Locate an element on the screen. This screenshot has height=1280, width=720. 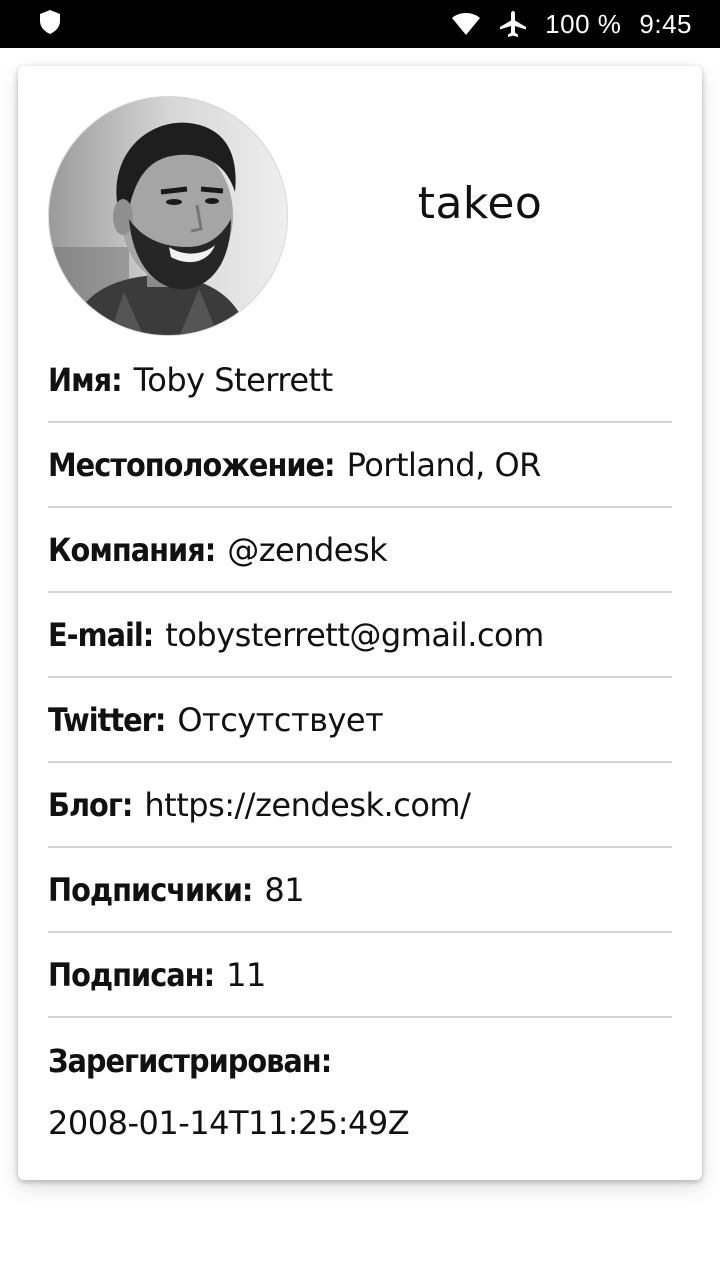
field-blog: Блог: https://zendesk.com/ is located at coordinates (360, 805).